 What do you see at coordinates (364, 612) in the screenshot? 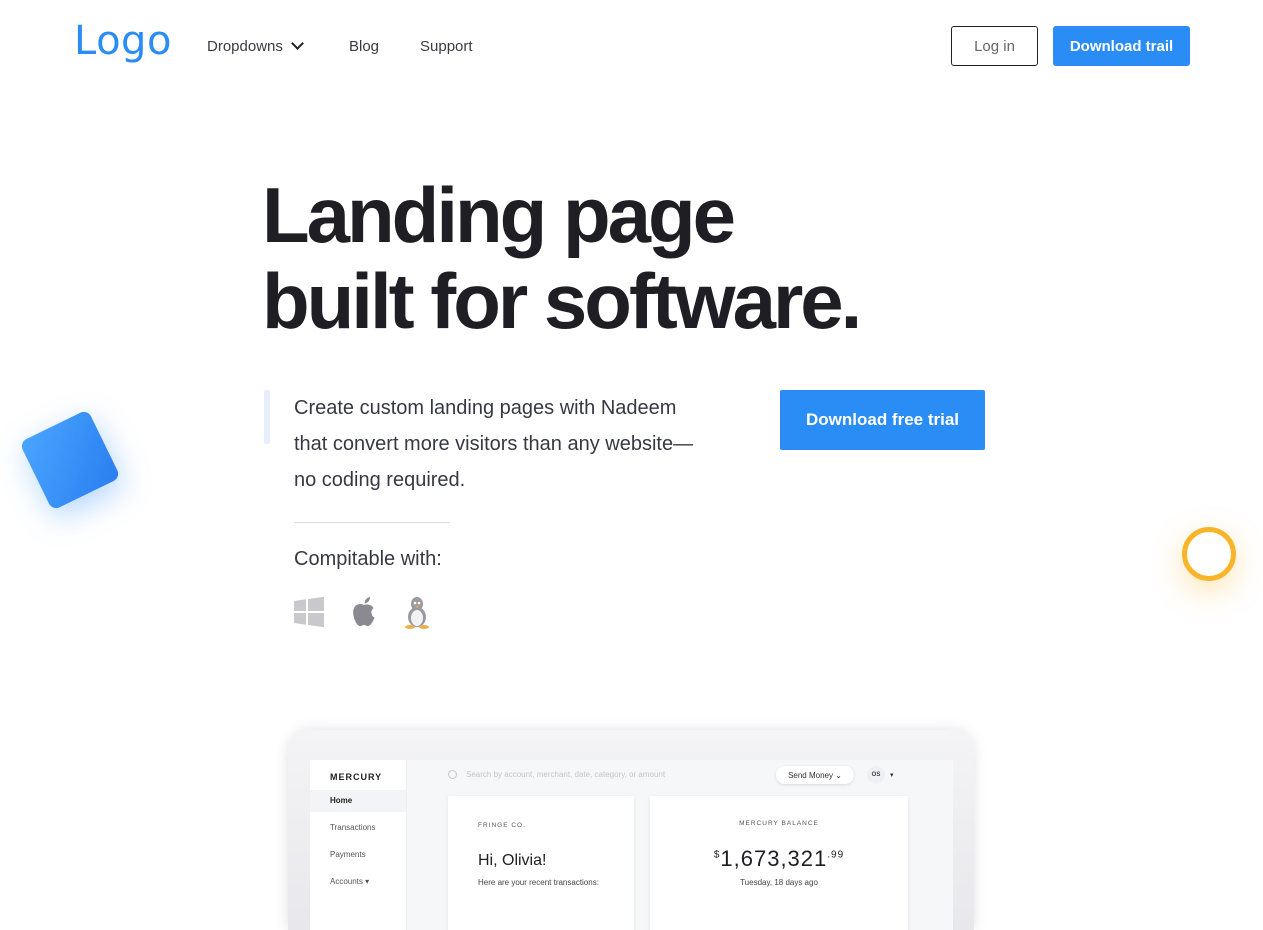
I see `apple-icon` at bounding box center [364, 612].